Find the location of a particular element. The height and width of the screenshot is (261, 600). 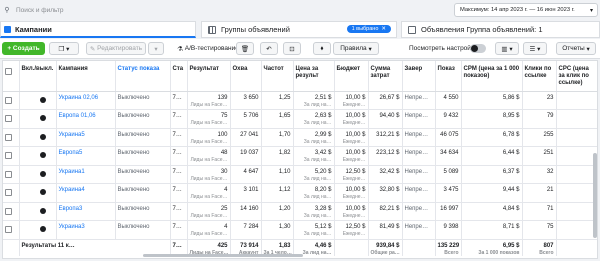

tab-adsets: Группы объявлений 1 выбрано ✕ is located at coordinates (299, 29).